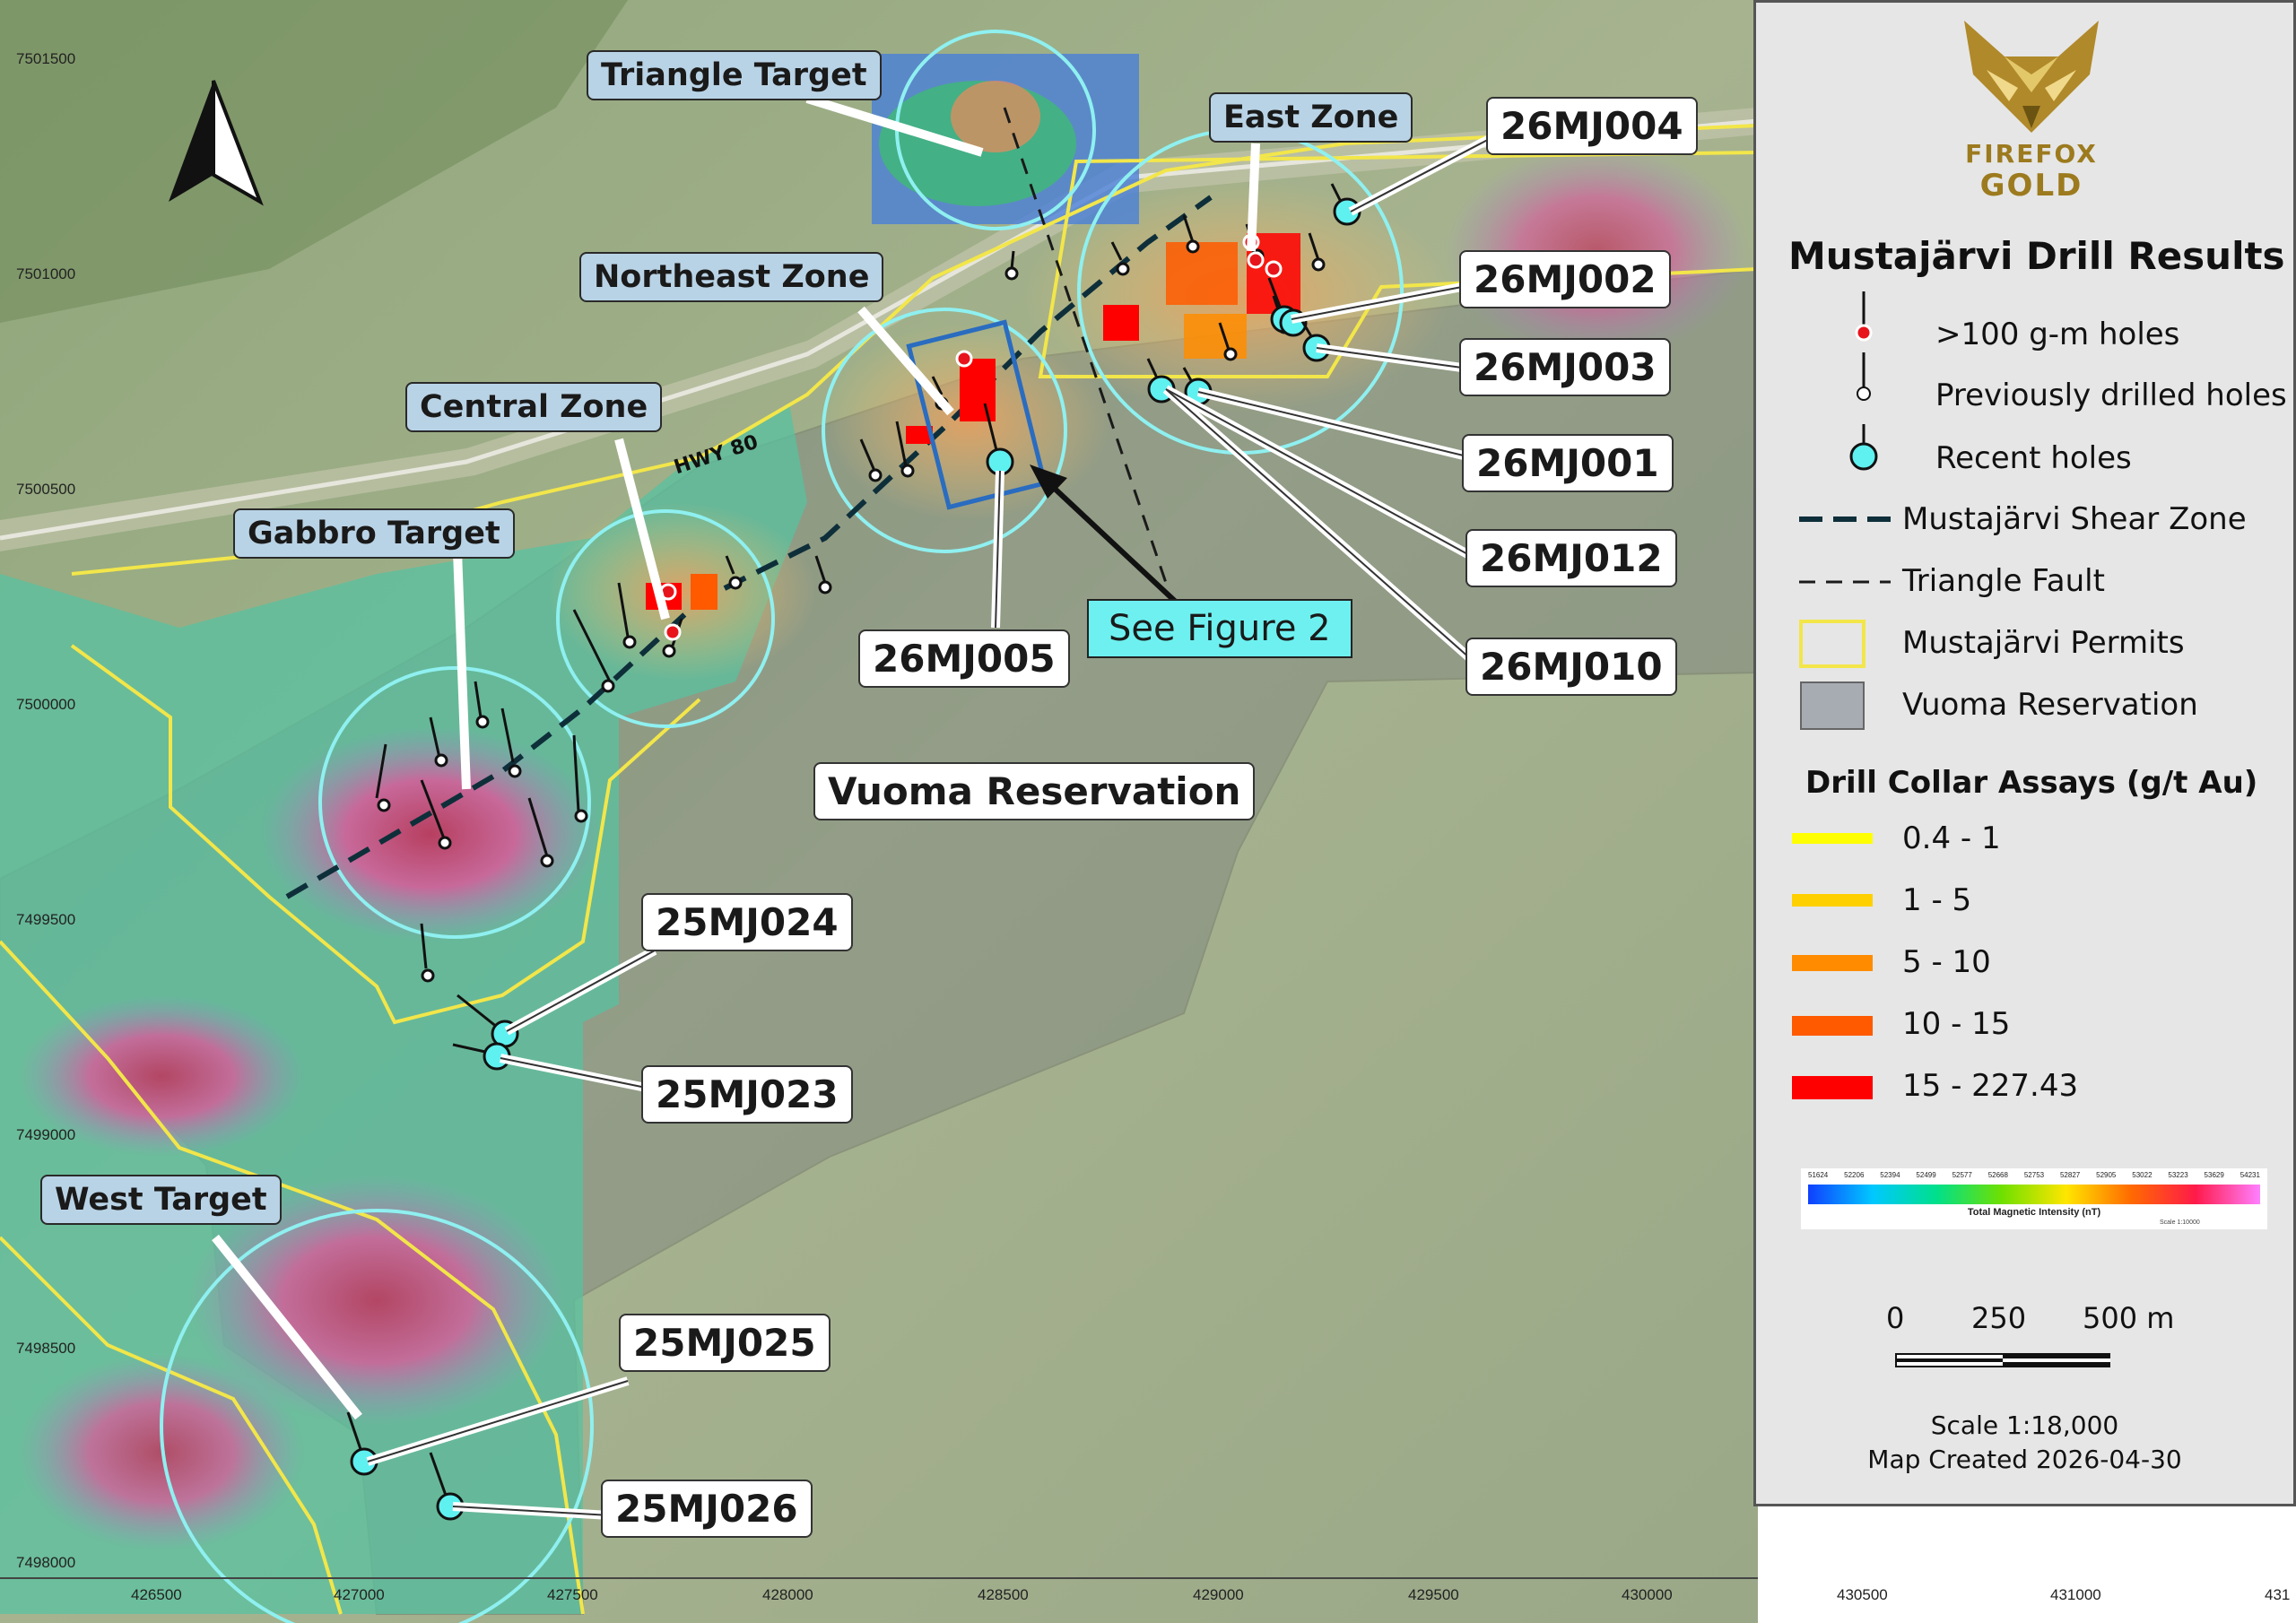  Describe the element at coordinates (1034, 791) in the screenshot. I see `vuoma-reservation-label: Vuoma Reservation` at that location.